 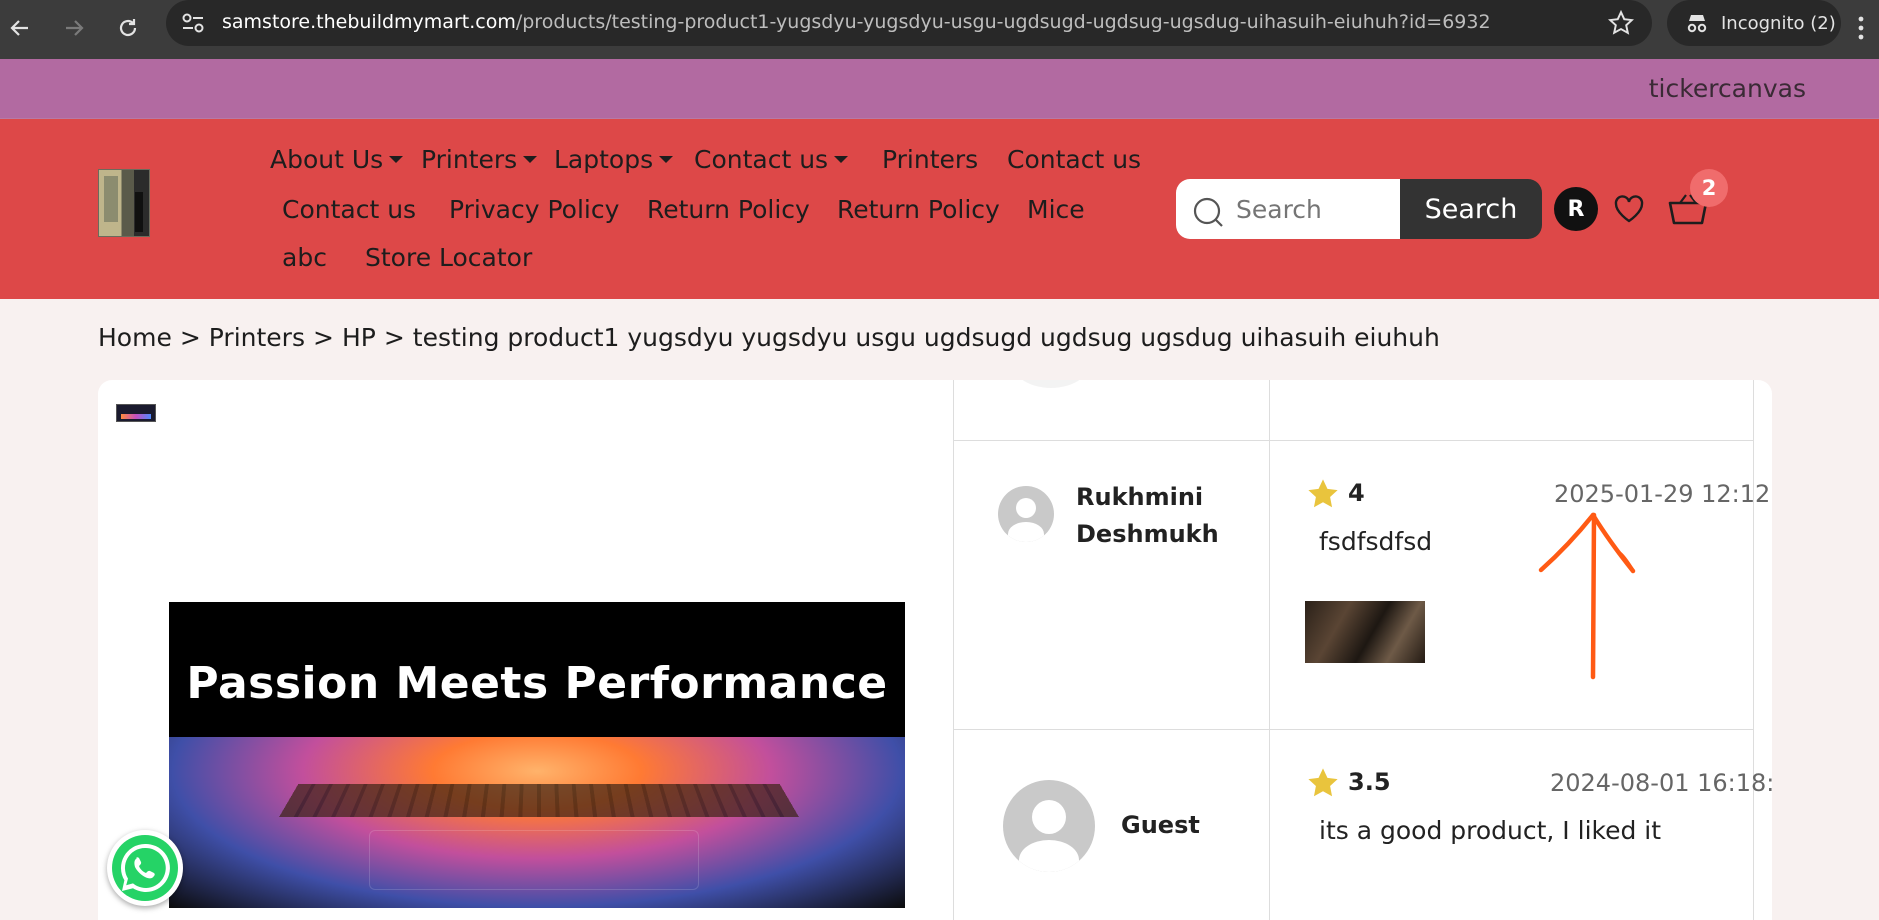 I want to click on reviewer-name: Rukhmini Deshmukh, so click(x=1147, y=516).